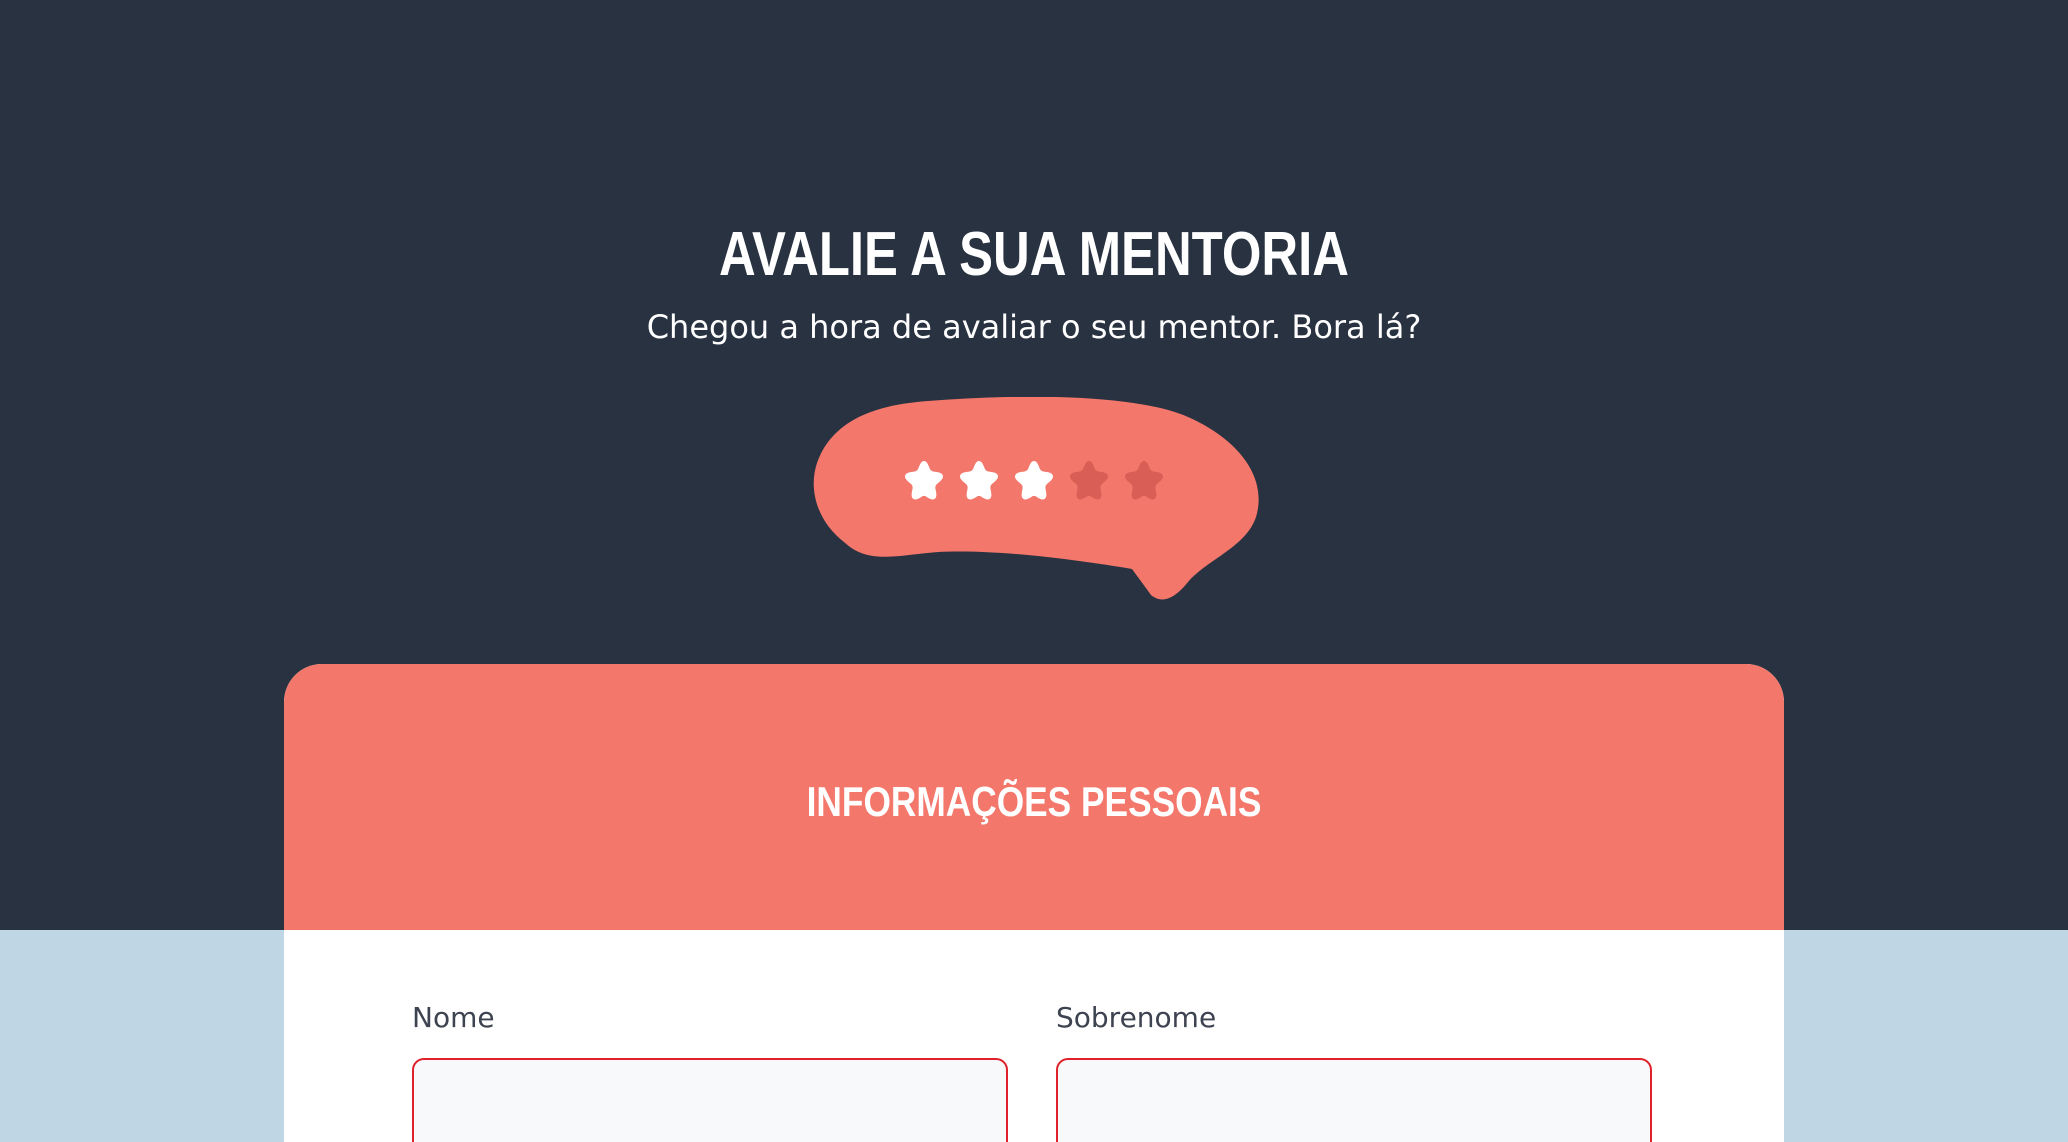 Image resolution: width=2068 pixels, height=1142 pixels. I want to click on section-title: INFORMAÇÕES PESSOAIS, so click(1034, 801).